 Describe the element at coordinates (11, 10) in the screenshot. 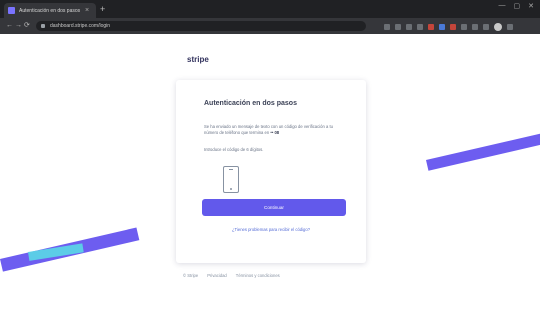

I see `favicon-icon` at that location.